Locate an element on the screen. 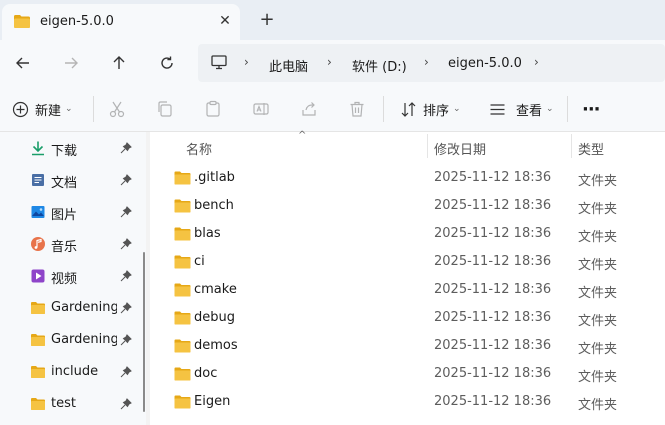  column-header-type: 类型 is located at coordinates (591, 153).